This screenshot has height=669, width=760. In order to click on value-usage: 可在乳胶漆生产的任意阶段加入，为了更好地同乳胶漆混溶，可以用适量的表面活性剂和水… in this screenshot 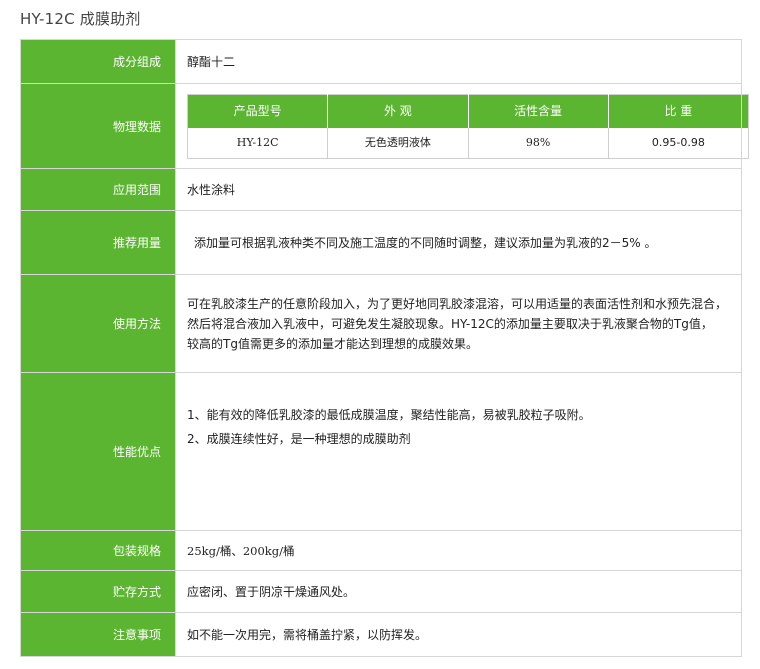, I will do `click(458, 323)`.